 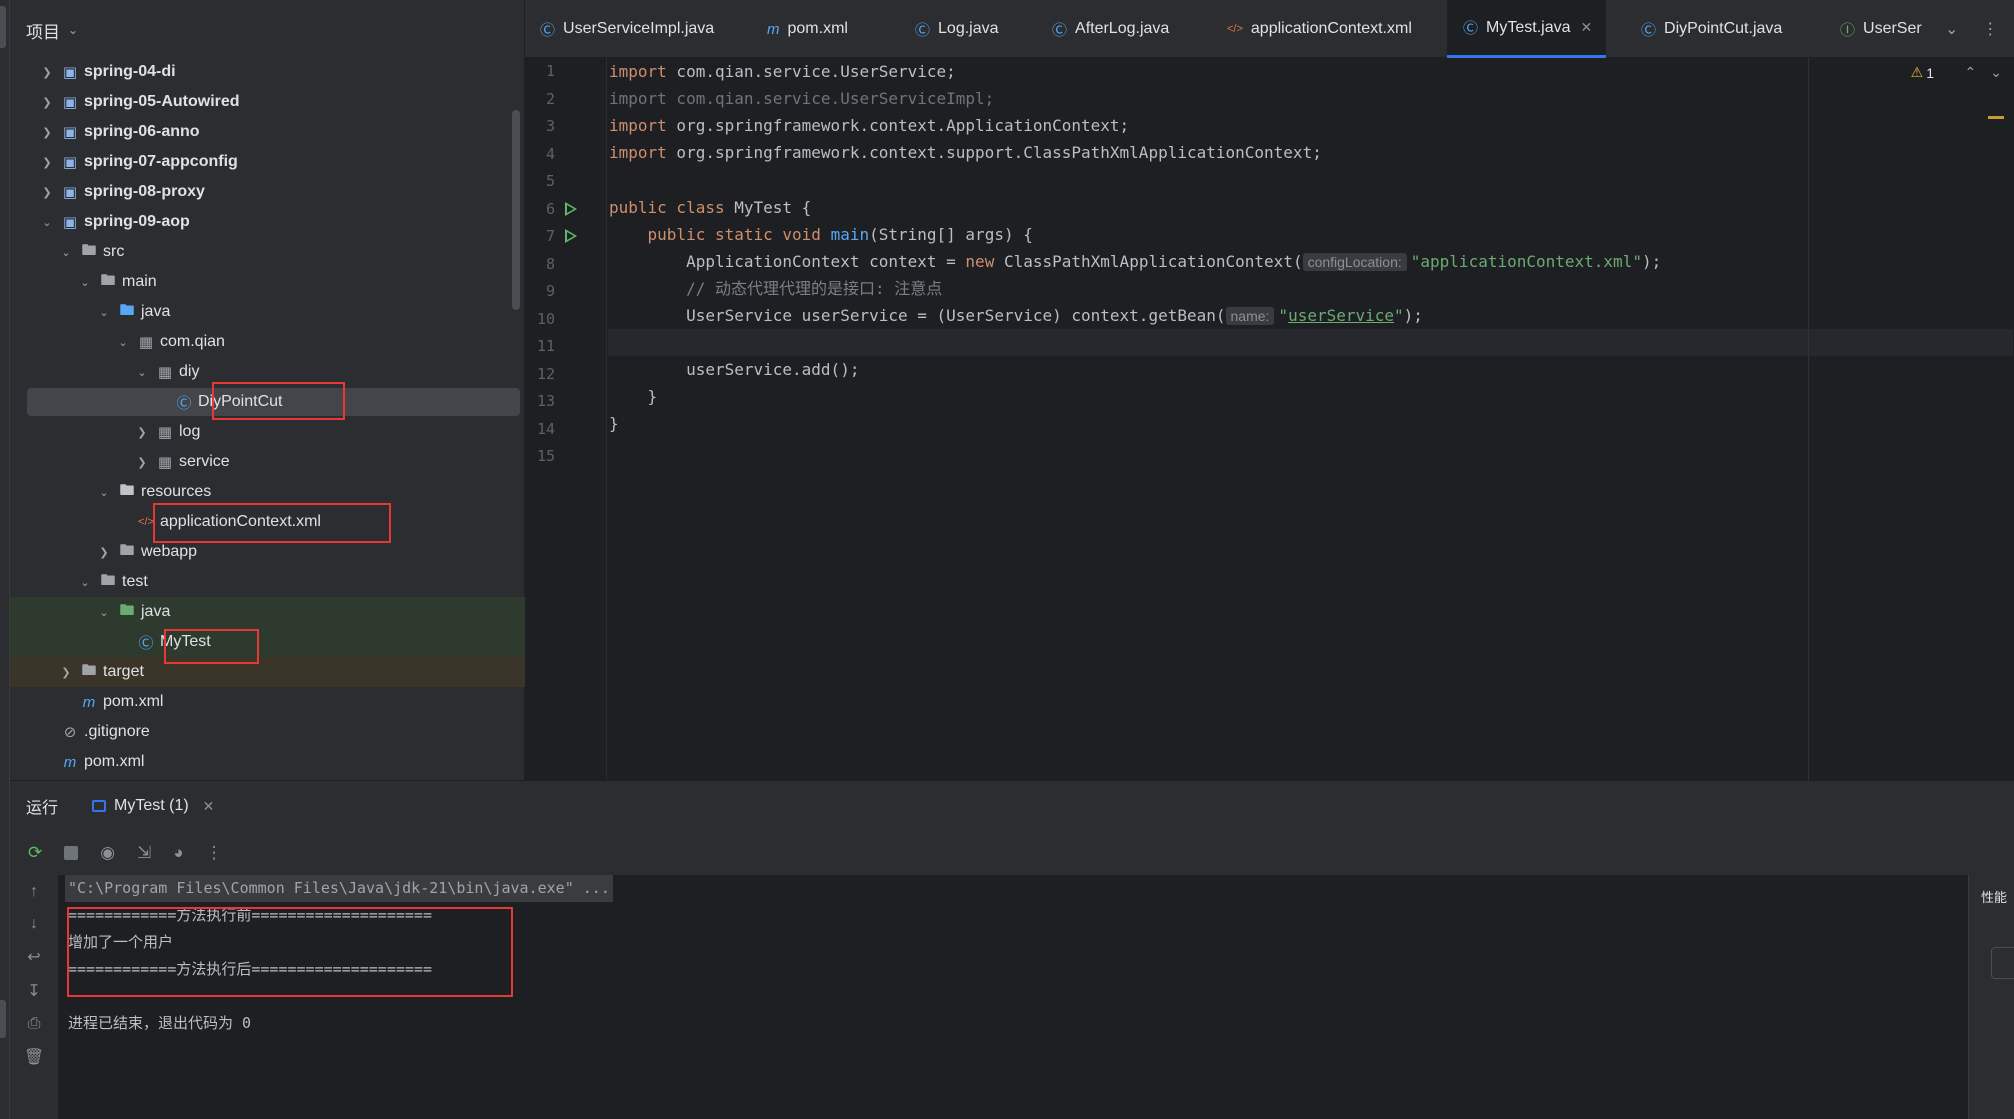 What do you see at coordinates (33, 991) in the screenshot?
I see `scroll-to-end-icon: ↧` at bounding box center [33, 991].